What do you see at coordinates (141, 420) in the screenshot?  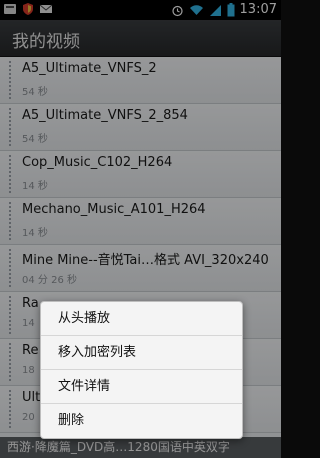 I see `menu-item-delete: 删除` at bounding box center [141, 420].